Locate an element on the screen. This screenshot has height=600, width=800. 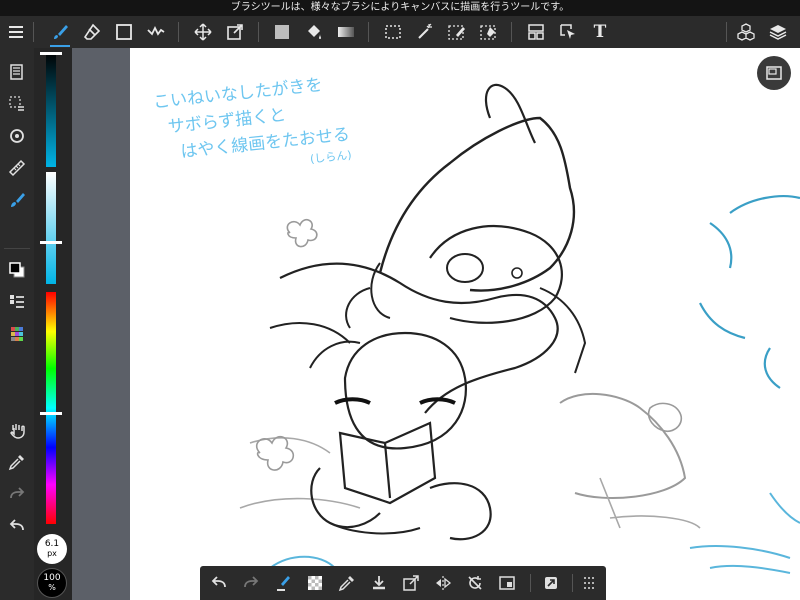
select-eraser-tool-button is located at coordinates (489, 32).